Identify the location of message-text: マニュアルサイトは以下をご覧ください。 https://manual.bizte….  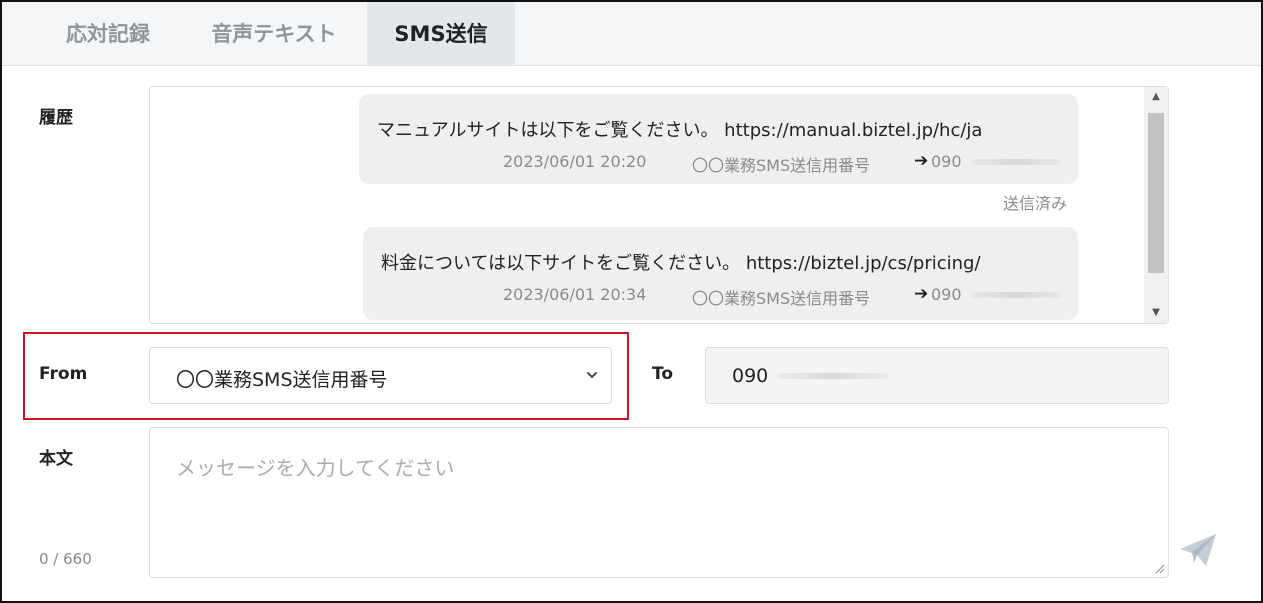
(680, 130).